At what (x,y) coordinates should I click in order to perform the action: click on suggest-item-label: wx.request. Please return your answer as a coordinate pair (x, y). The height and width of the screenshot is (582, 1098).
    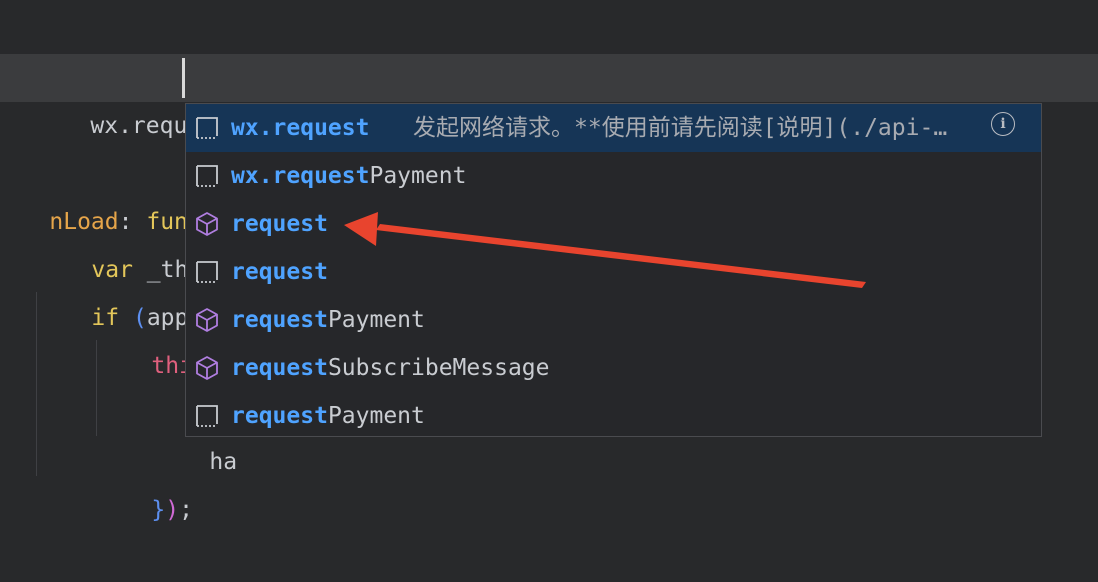
    Looking at the image, I should click on (300, 128).